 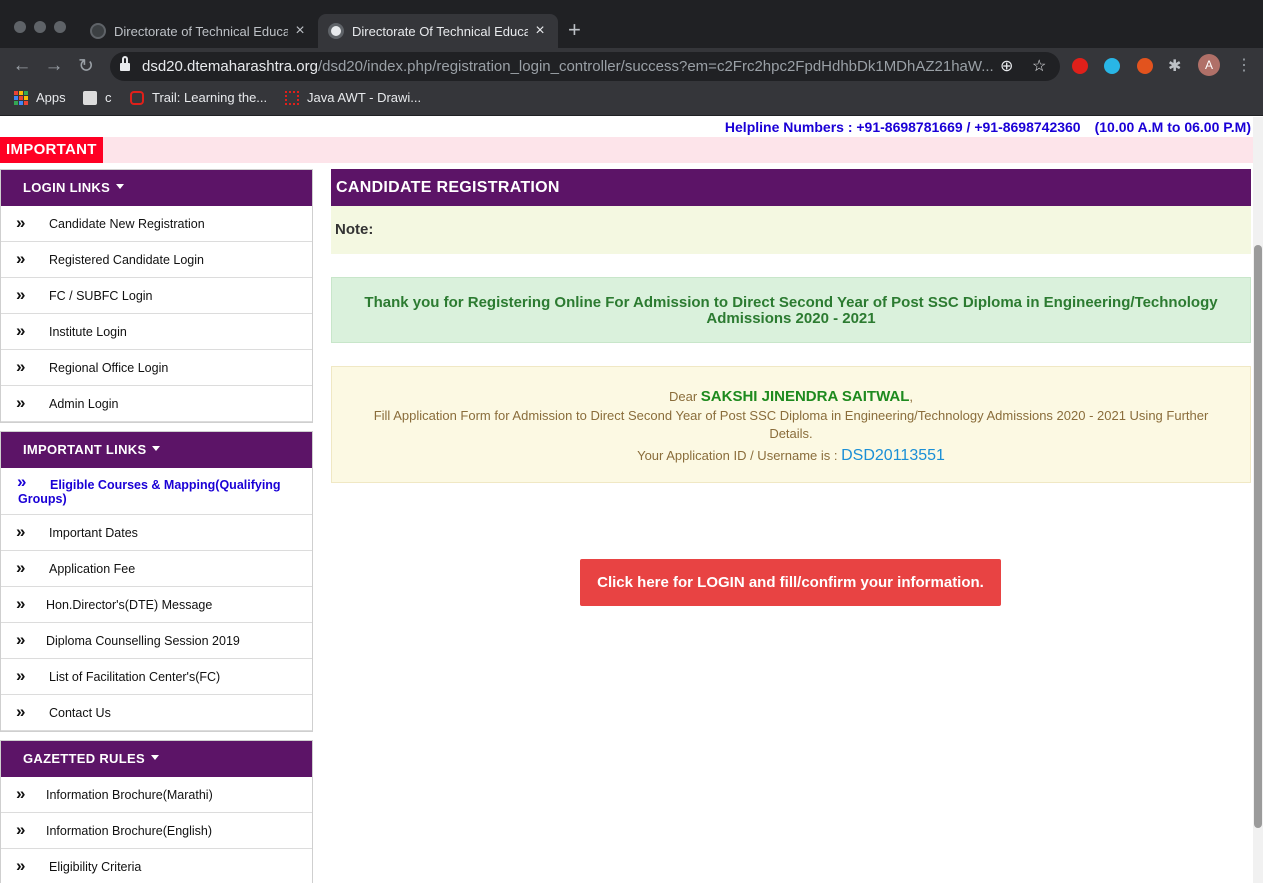 I want to click on window-minimize-dot, so click(x=40, y=27).